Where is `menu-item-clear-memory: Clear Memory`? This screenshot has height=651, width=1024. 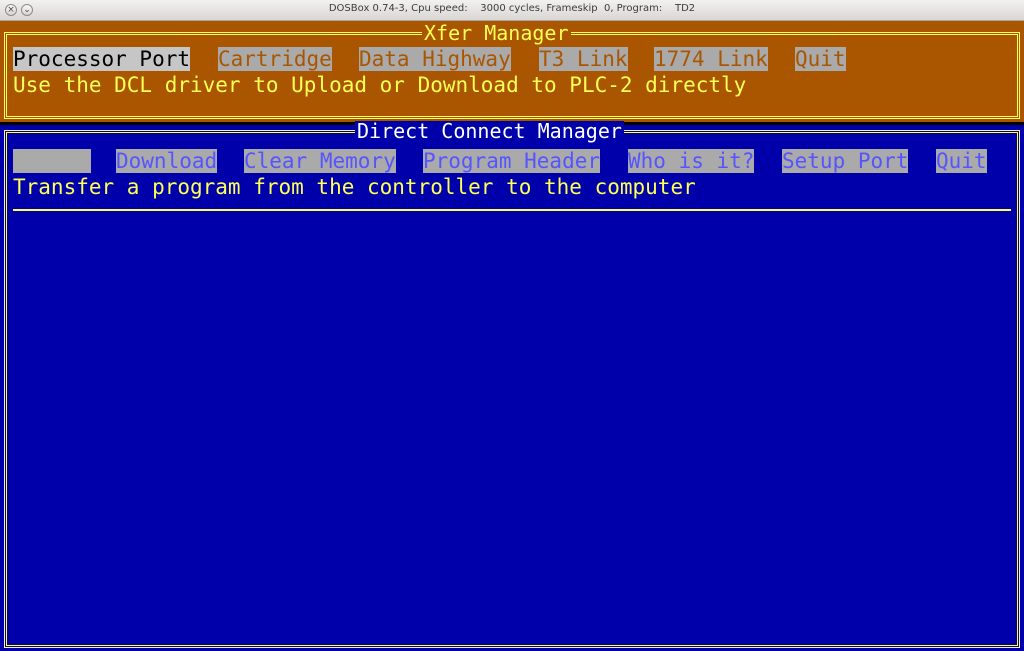
menu-item-clear-memory: Clear Memory is located at coordinates (320, 161).